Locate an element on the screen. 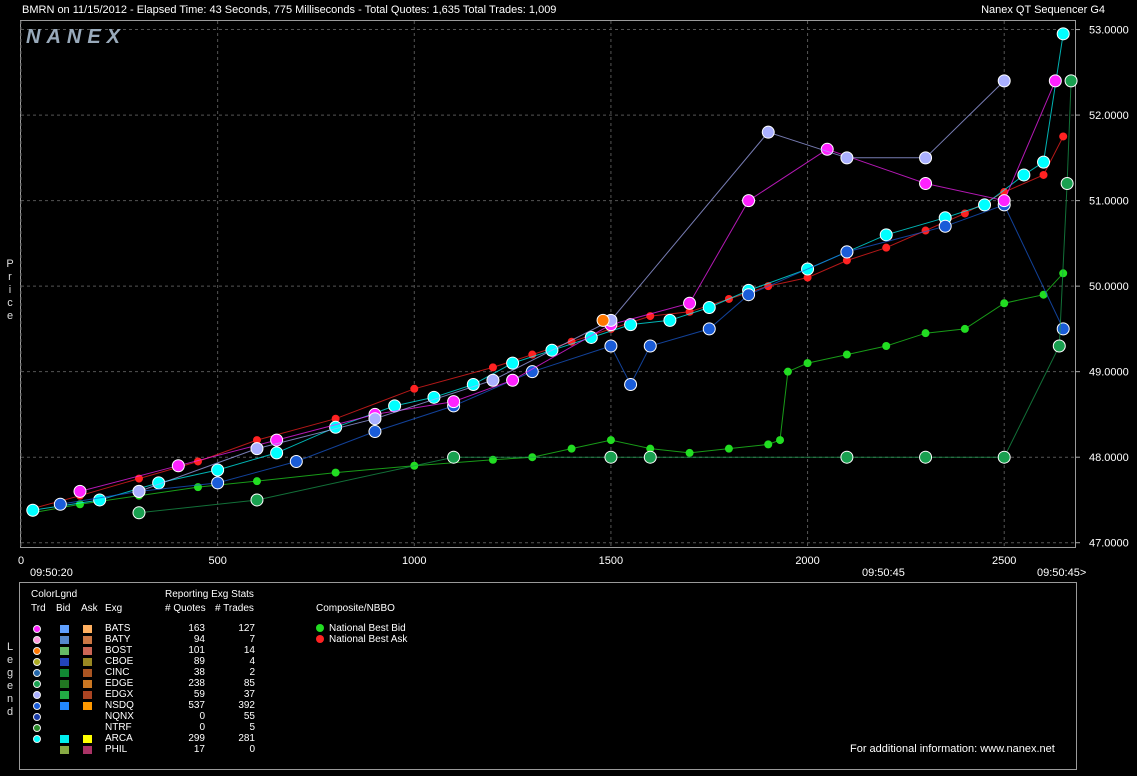  legend-row-arca: ARCA 299 281 is located at coordinates (150, 738).